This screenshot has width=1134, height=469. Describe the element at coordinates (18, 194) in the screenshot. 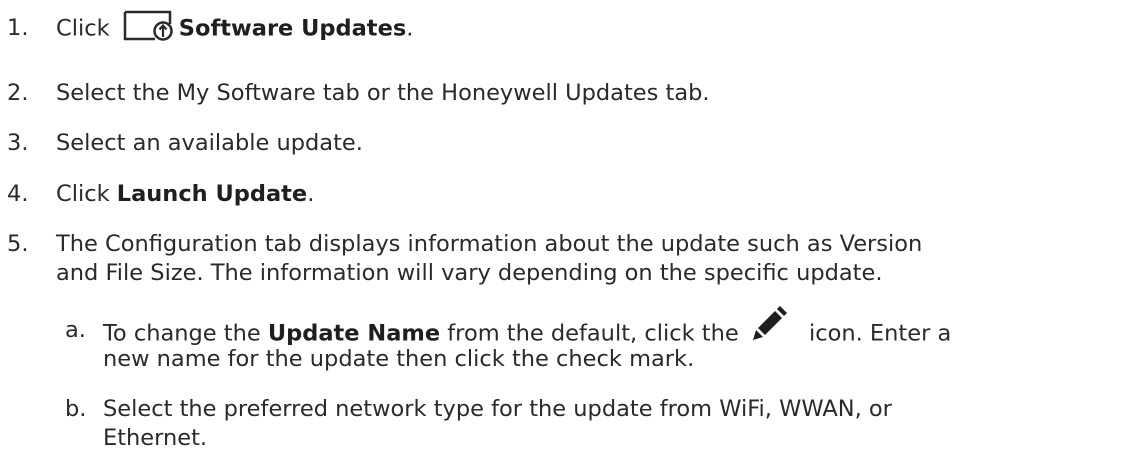

I see `step-number: 4.` at that location.